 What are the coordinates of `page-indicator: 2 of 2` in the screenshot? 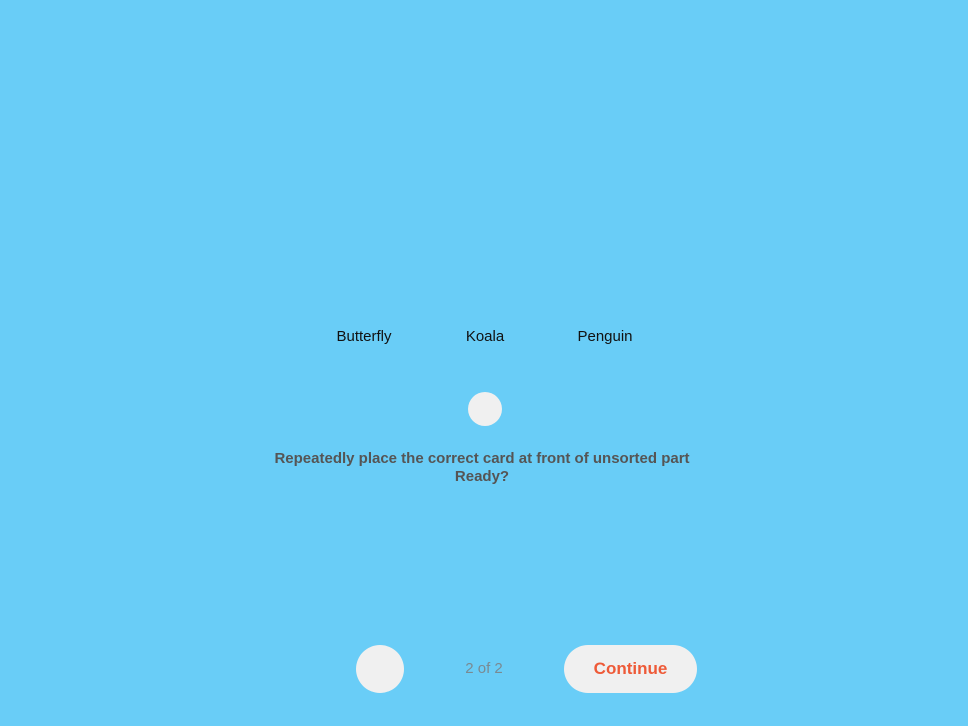 It's located at (484, 668).